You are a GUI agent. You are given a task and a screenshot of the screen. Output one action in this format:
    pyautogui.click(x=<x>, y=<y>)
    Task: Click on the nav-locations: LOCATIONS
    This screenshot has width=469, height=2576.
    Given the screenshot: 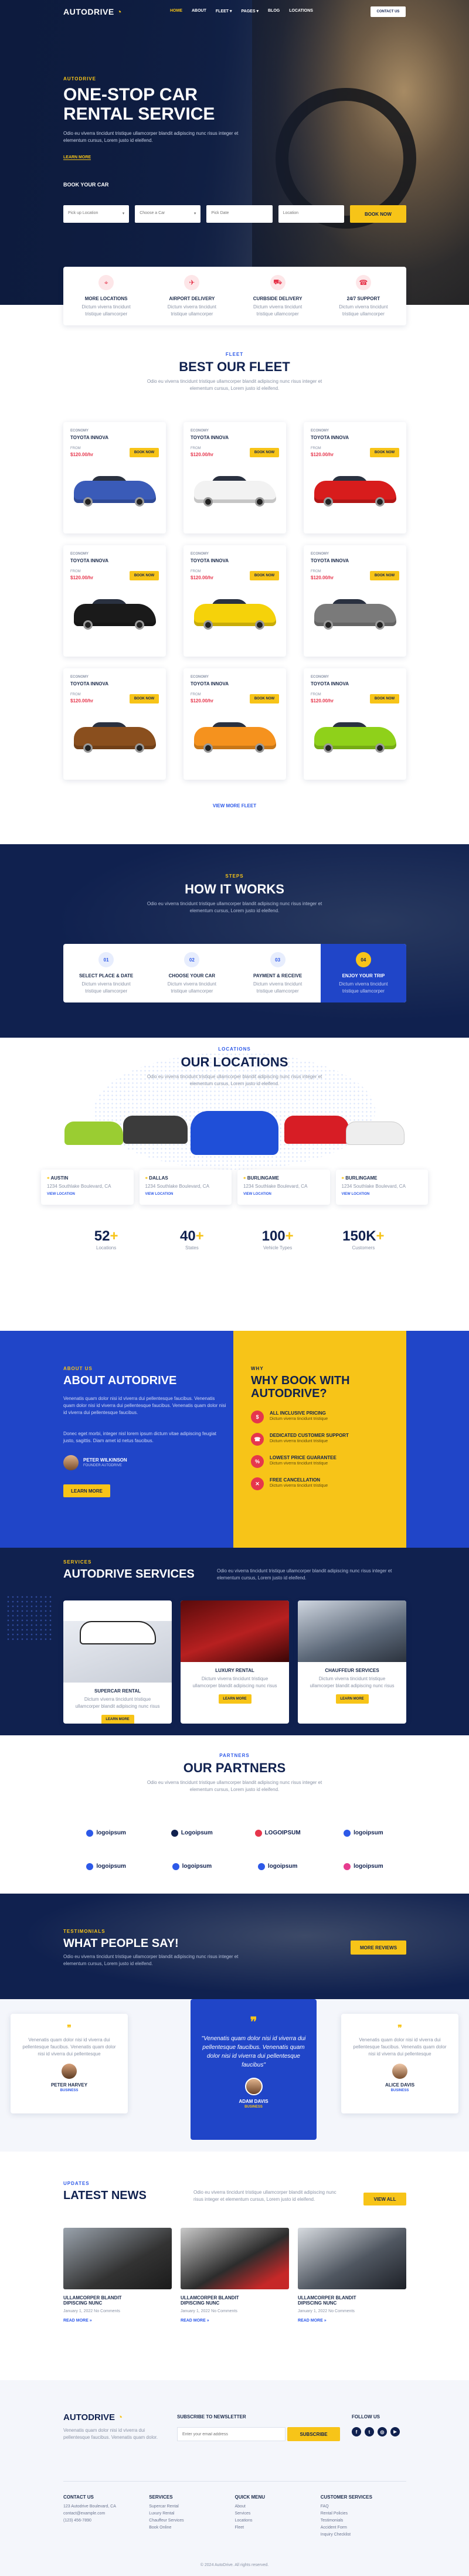 What is the action you would take?
    pyautogui.click(x=301, y=11)
    